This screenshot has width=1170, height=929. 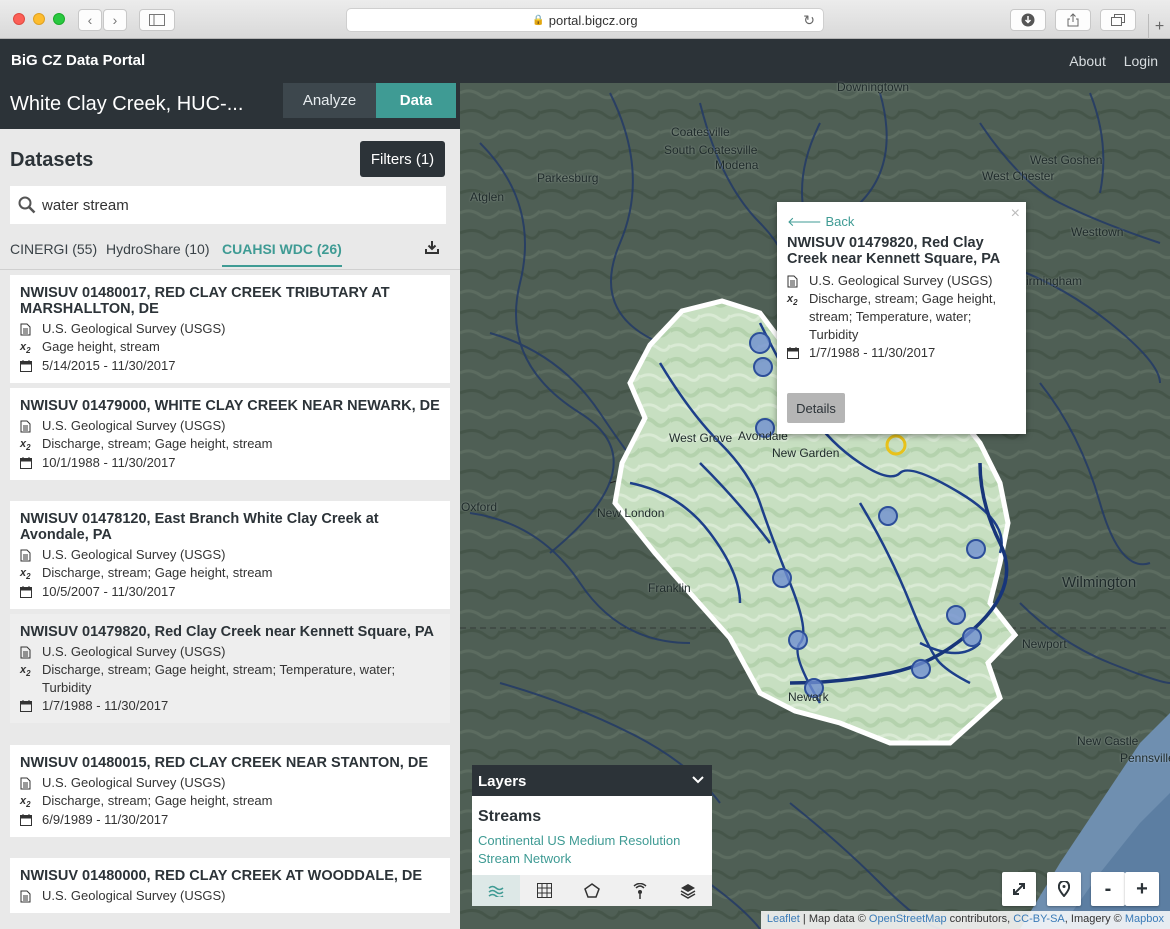 I want to click on filters-button: Filters (1), so click(x=402, y=159).